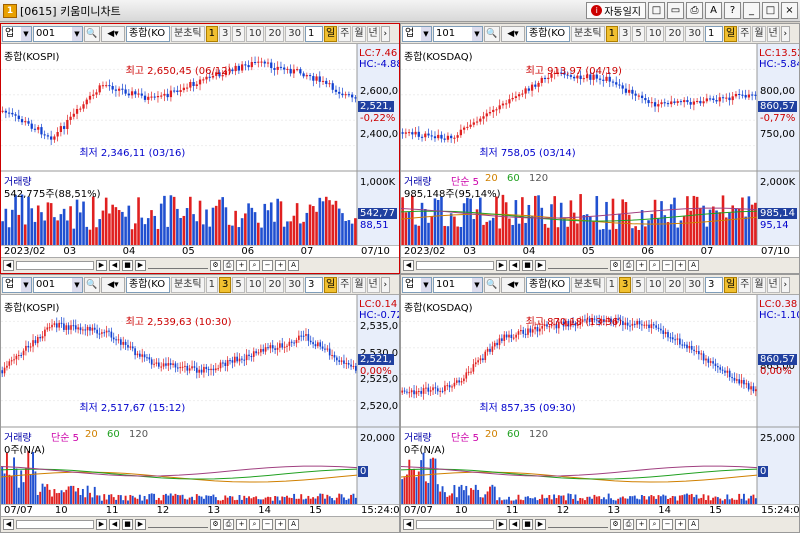 This screenshot has height=533, width=800. What do you see at coordinates (694, 10) in the screenshot?
I see `print-button: ⎙` at bounding box center [694, 10].